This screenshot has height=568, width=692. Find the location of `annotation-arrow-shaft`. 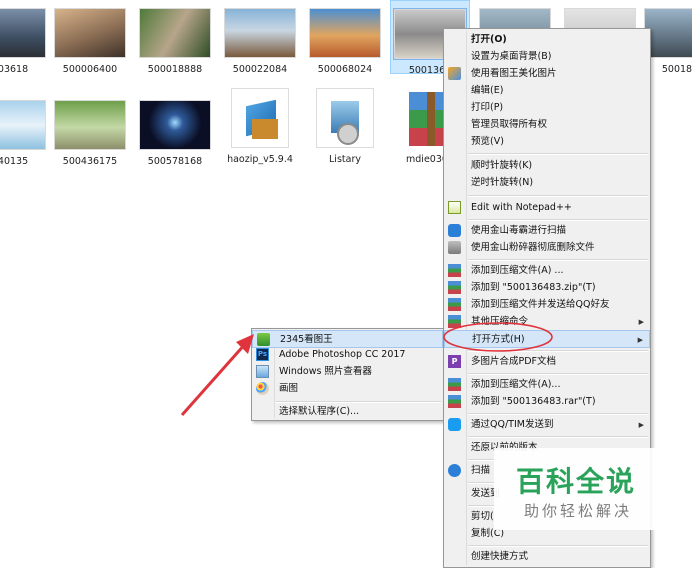

annotation-arrow-shaft is located at coordinates (214, 379).